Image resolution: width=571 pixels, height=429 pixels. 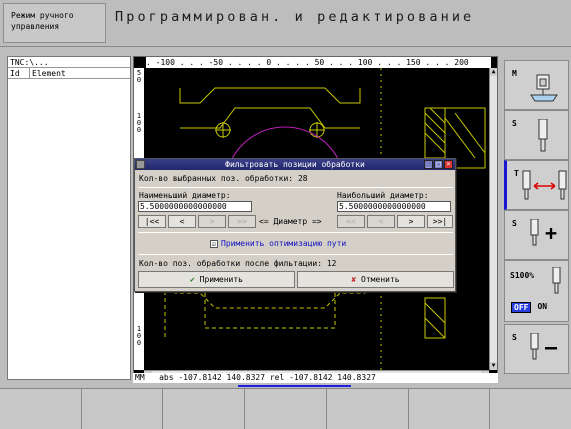 What do you see at coordinates (195, 279) in the screenshot?
I see `check-icon: ✔` at bounding box center [195, 279].